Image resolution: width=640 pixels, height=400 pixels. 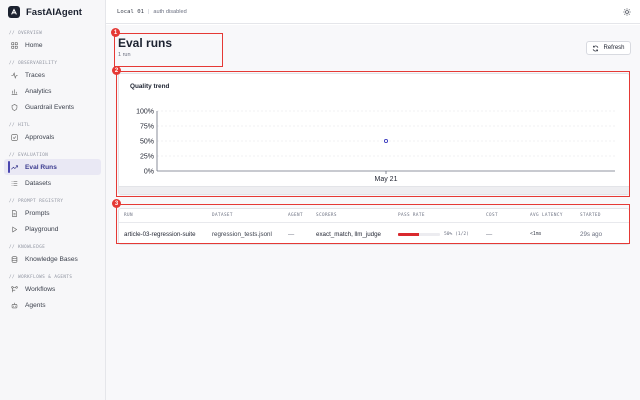 I want to click on sidebar-section-label: // HITL, so click(x=20, y=124).